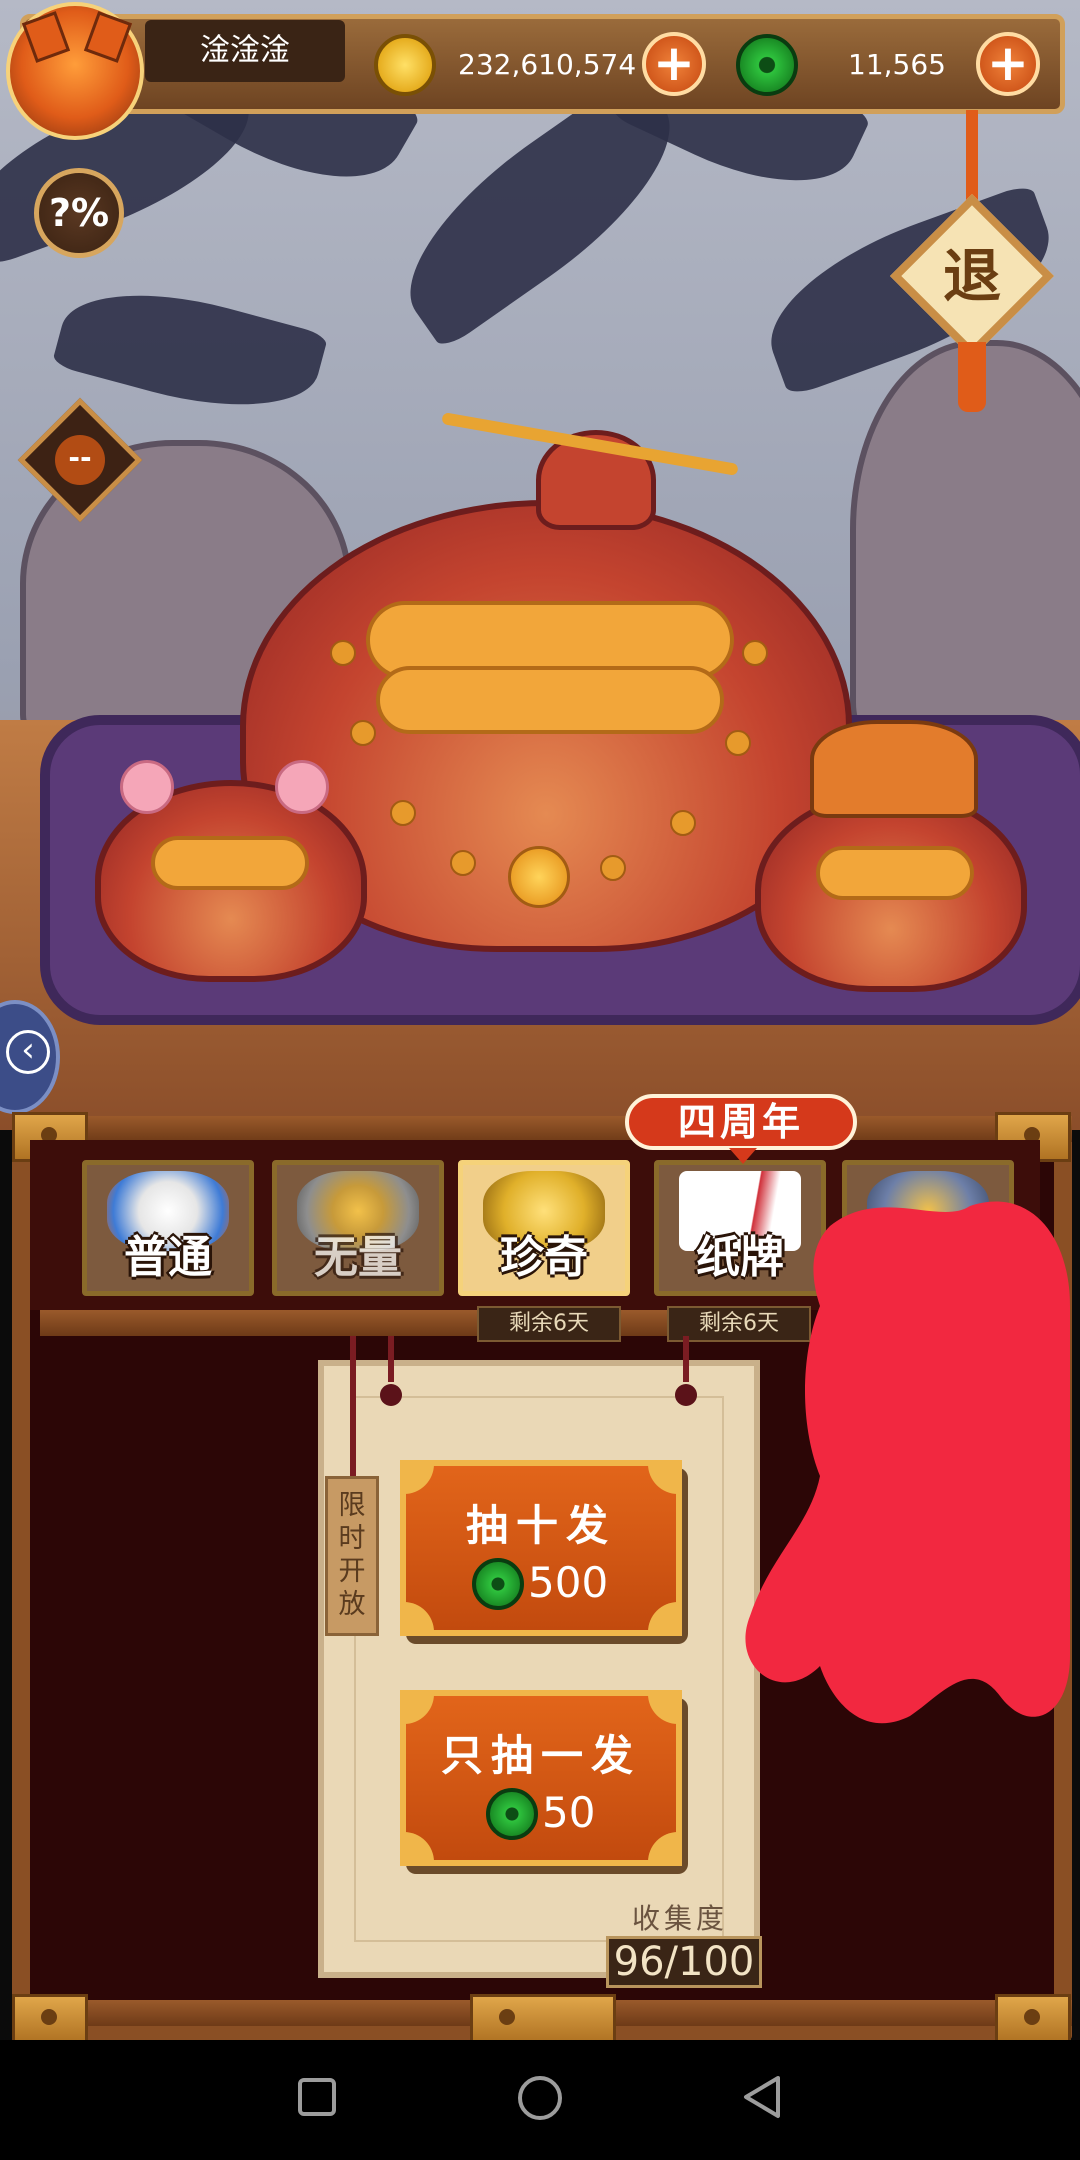 This screenshot has height=2160, width=1080. Describe the element at coordinates (680, 1918) in the screenshot. I see `collection-label: 收集度` at that location.